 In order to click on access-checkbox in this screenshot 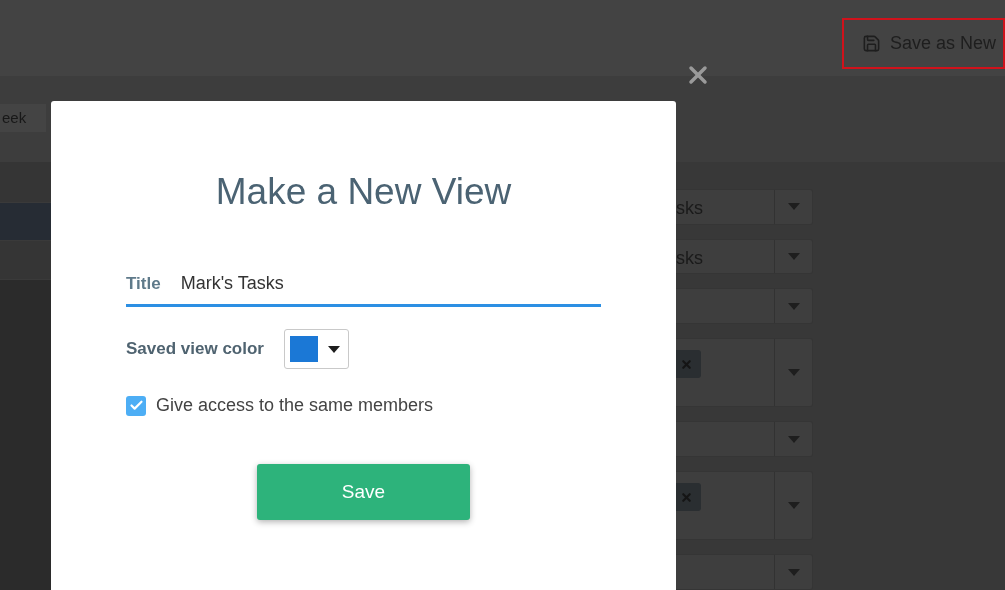, I will do `click(136, 405)`.